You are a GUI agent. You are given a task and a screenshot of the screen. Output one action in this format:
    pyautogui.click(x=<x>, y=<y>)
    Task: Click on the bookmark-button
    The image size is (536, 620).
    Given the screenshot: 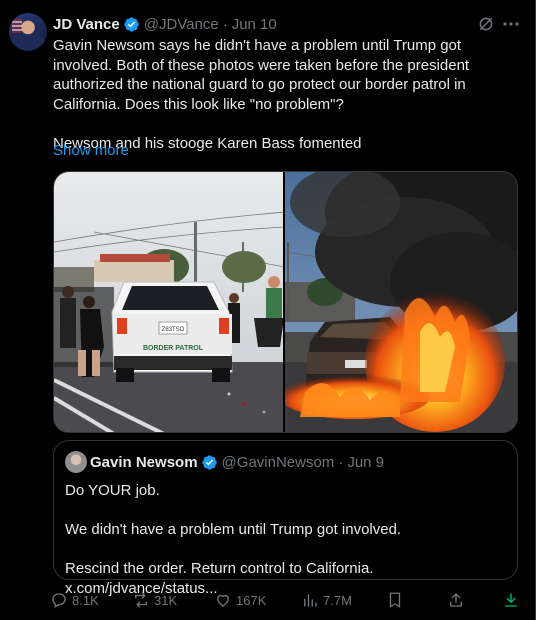 What is the action you would take?
    pyautogui.click(x=397, y=600)
    